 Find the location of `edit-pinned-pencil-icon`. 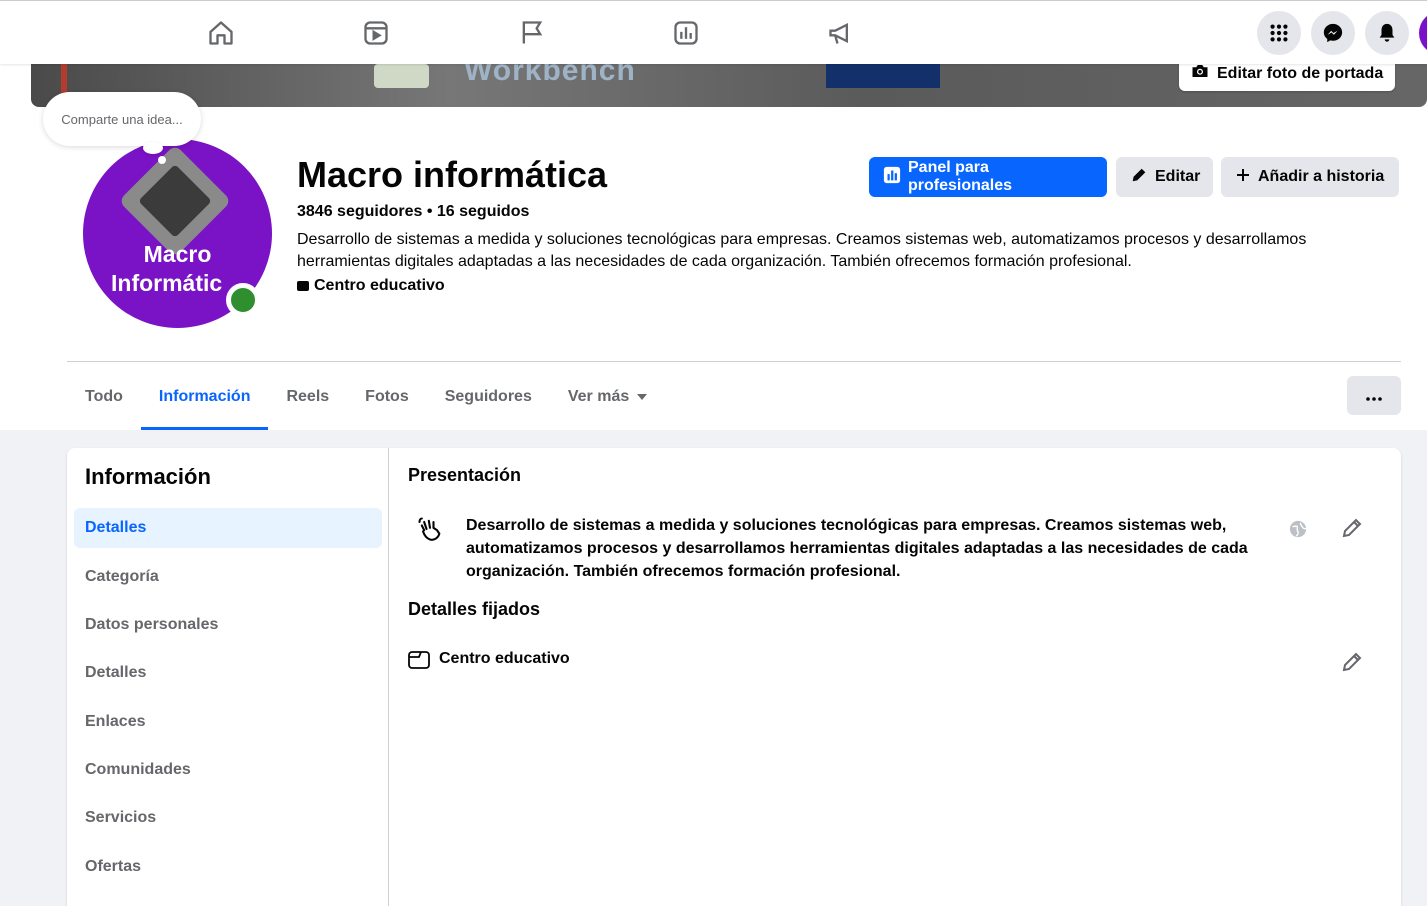

edit-pinned-pencil-icon is located at coordinates (1352, 662).